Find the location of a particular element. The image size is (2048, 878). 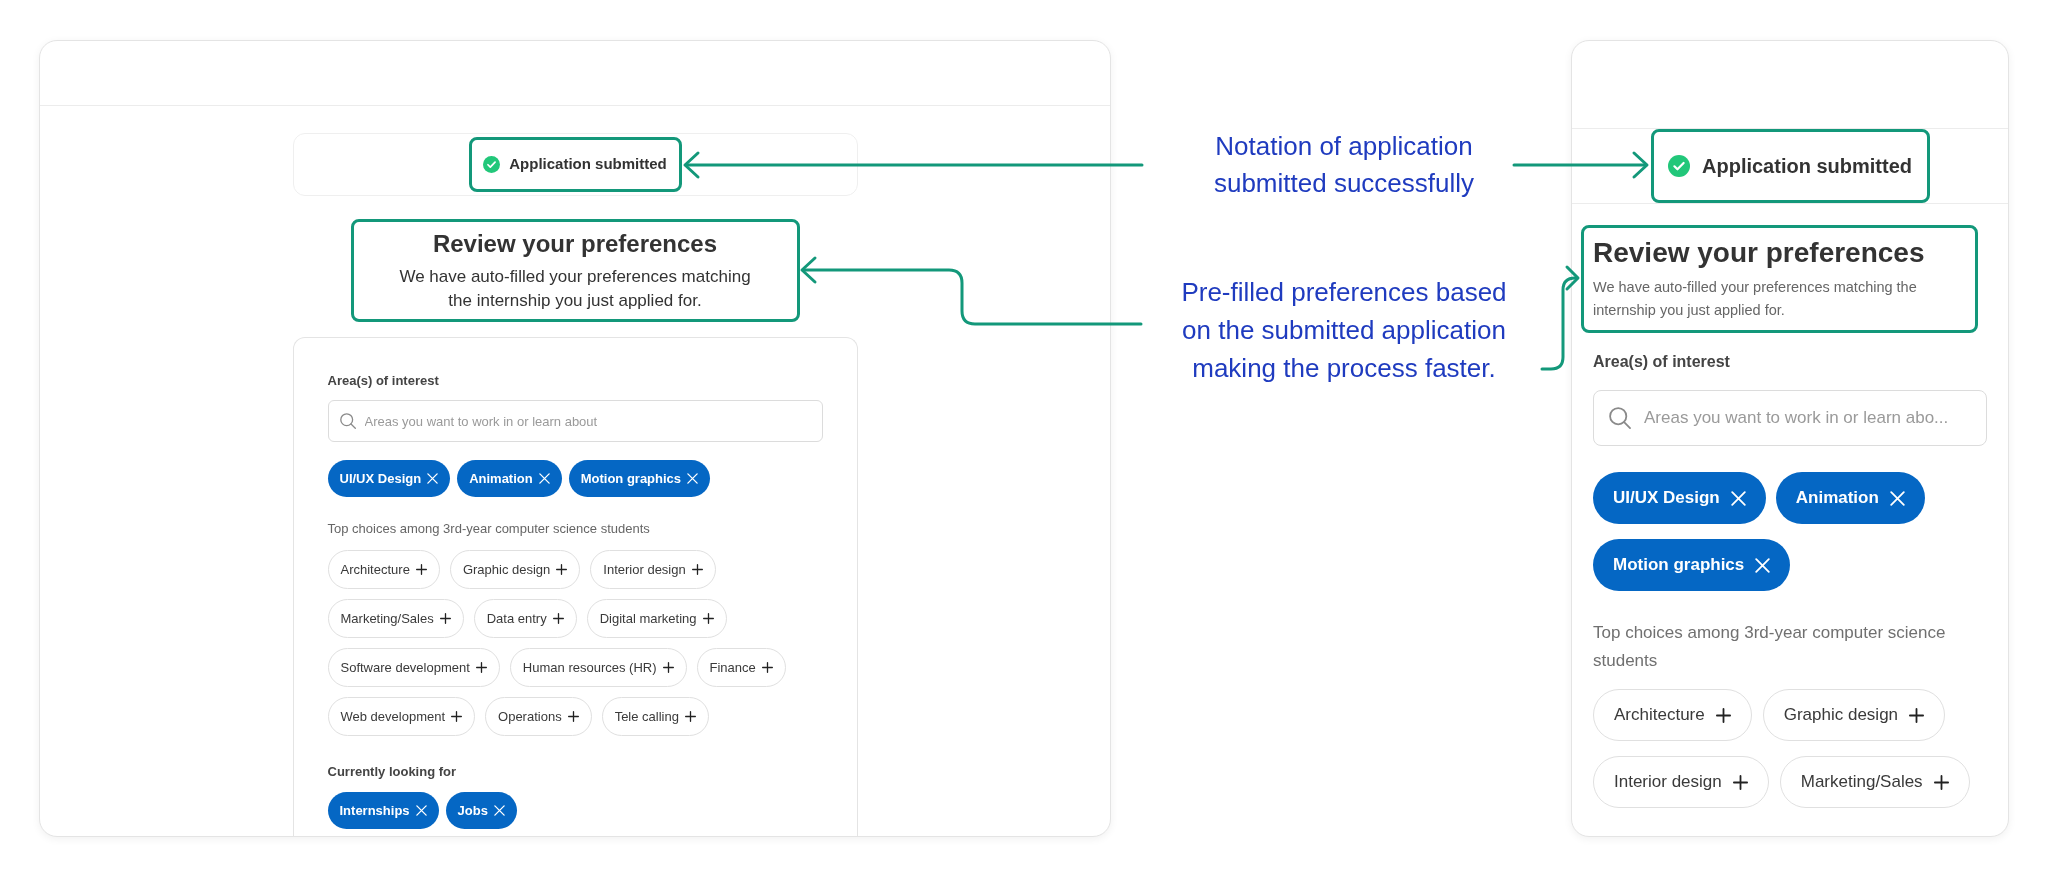

suggestion-chip: Operations is located at coordinates (538, 716).